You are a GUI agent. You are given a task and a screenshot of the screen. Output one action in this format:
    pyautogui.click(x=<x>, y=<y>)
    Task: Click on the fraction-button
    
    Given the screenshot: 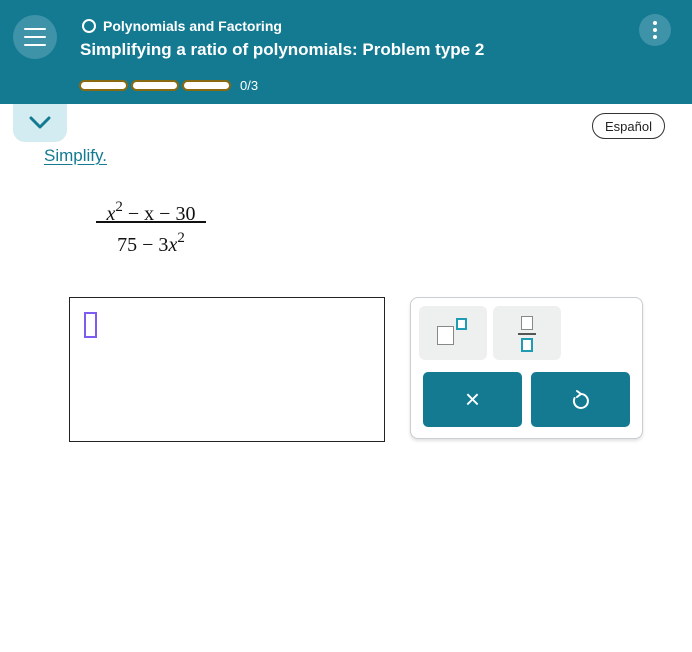 What is the action you would take?
    pyautogui.click(x=527, y=333)
    